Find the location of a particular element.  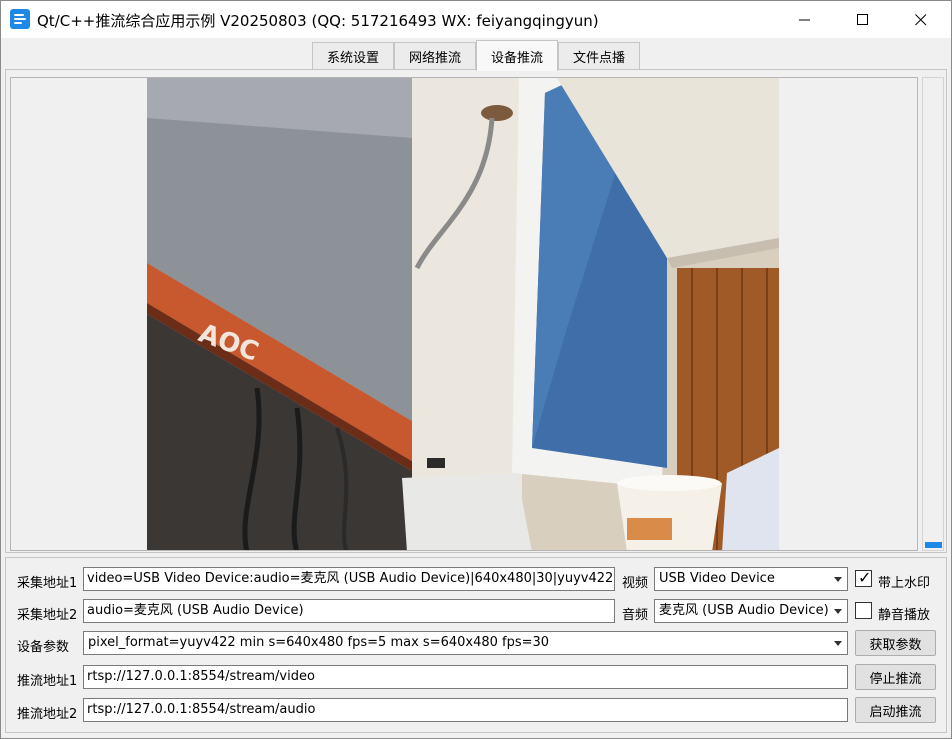

audio-device-select: 麦克风 (USB Audio Device) is located at coordinates (751, 611).